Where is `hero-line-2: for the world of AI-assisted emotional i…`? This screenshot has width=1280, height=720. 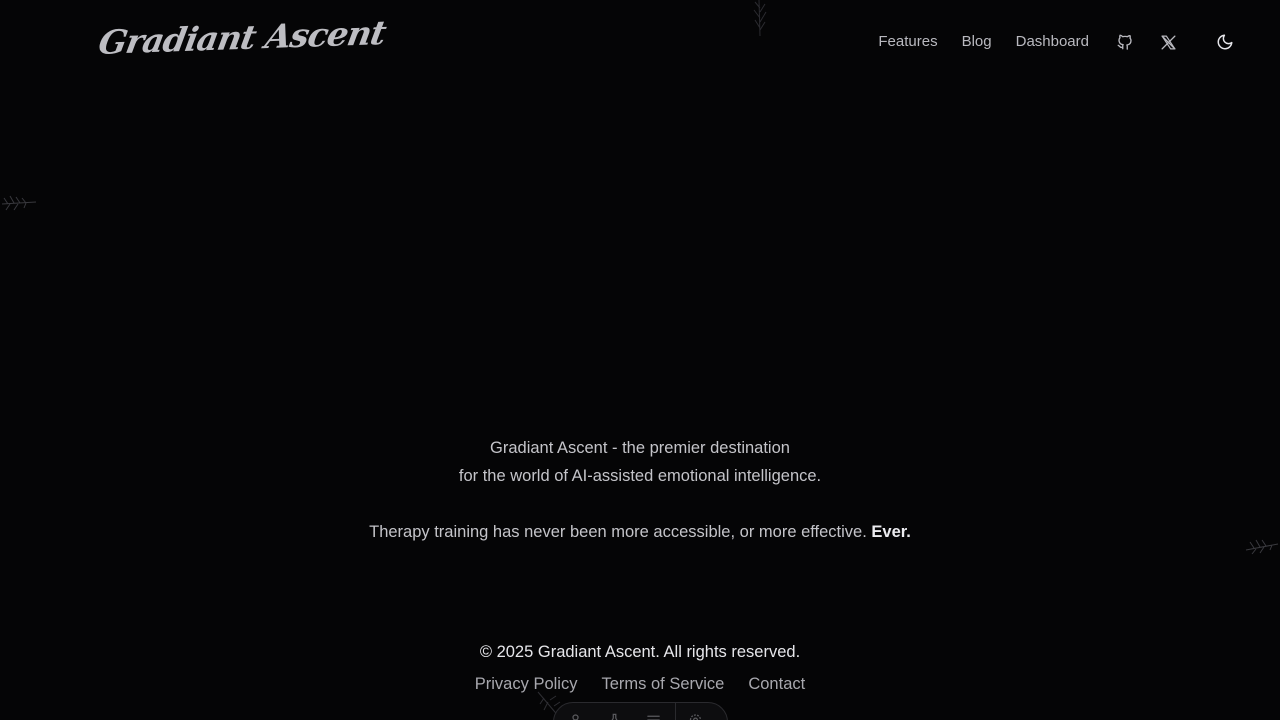 hero-line-2: for the world of AI-assisted emotional i… is located at coordinates (640, 476).